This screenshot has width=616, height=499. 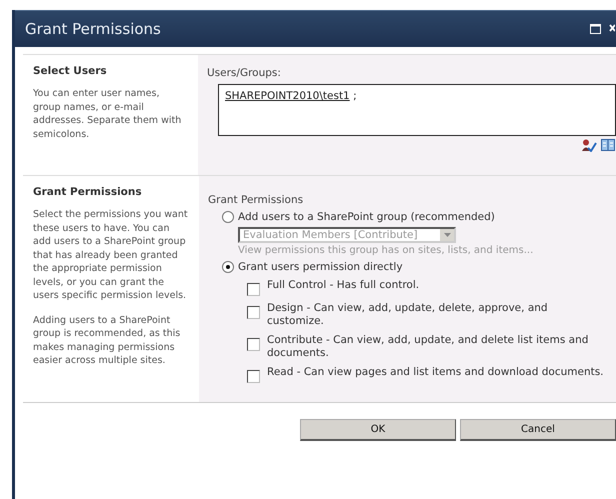 I want to click on field-label: Grant Permissions, so click(x=256, y=200).